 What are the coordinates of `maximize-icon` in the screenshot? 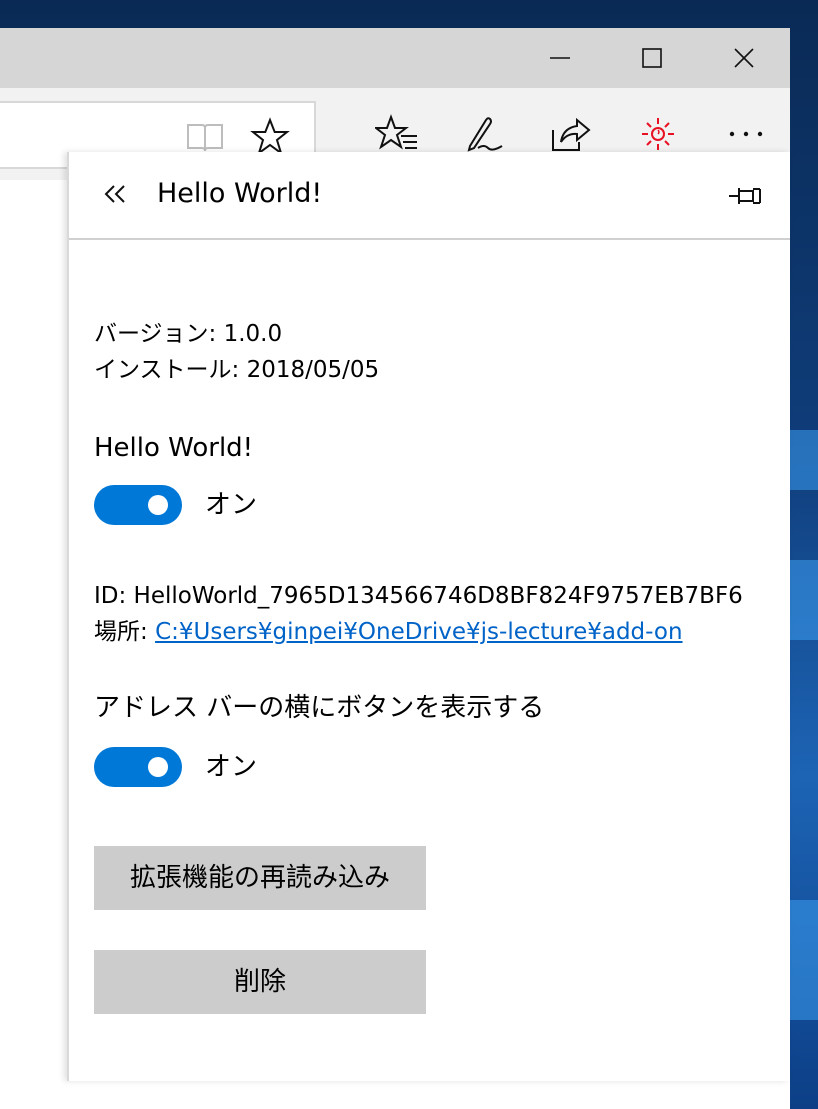 It's located at (652, 58).